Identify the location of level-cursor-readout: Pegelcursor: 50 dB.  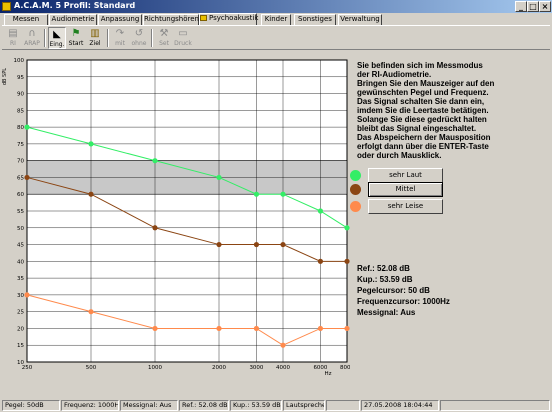
(393, 290).